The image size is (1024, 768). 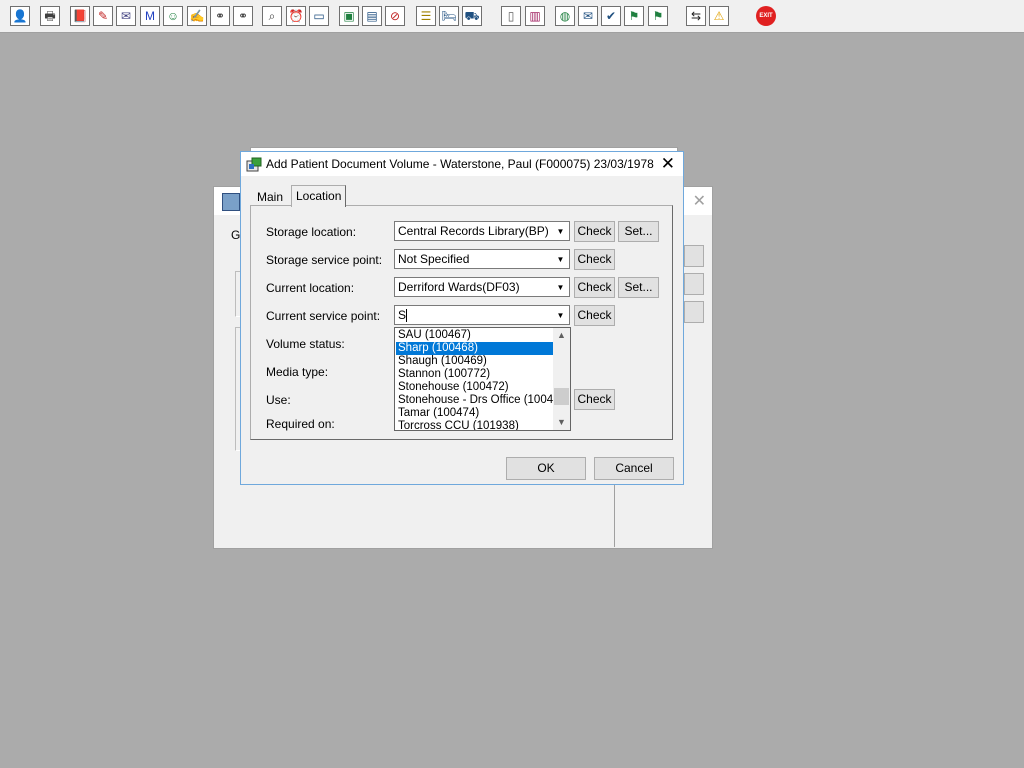 What do you see at coordinates (324, 260) in the screenshot?
I see `storage-service-point-label: Storage service point:` at bounding box center [324, 260].